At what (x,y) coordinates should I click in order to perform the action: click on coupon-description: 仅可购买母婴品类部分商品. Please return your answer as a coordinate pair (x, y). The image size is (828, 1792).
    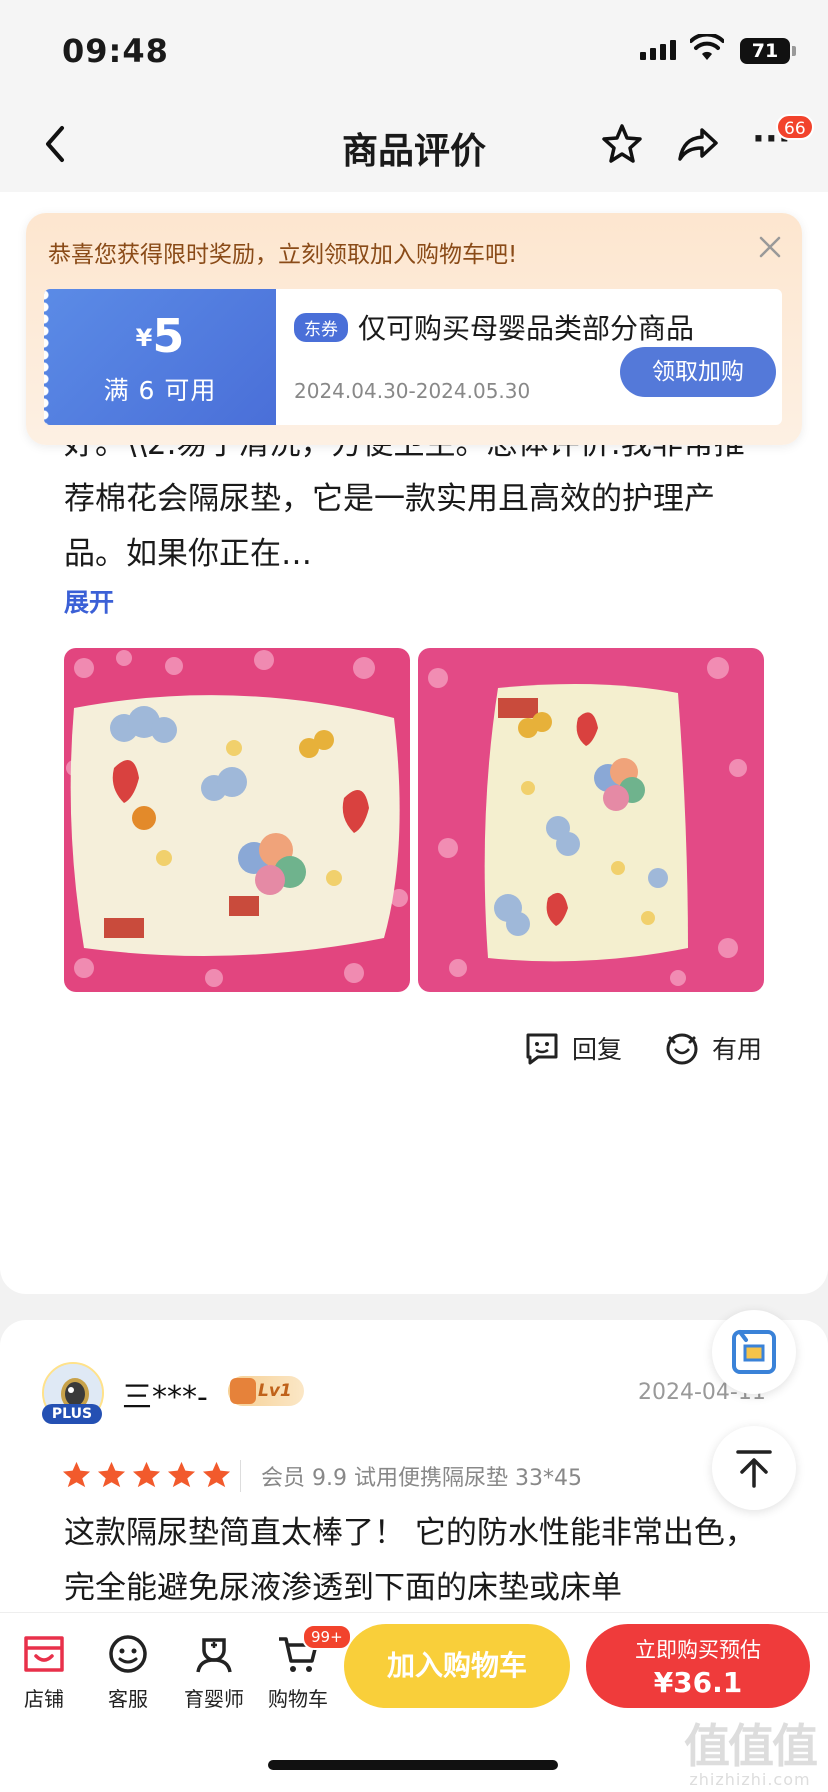
    Looking at the image, I should click on (526, 328).